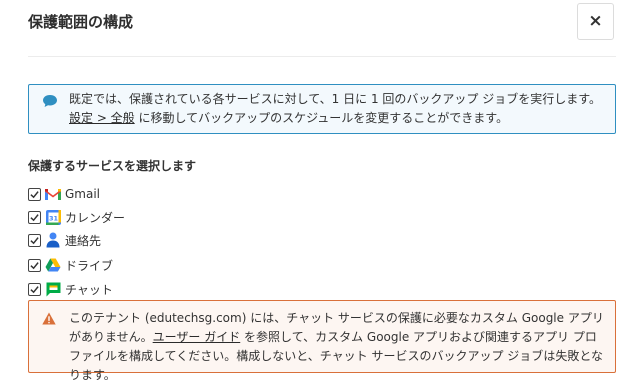  Describe the element at coordinates (53, 265) in the screenshot. I see `drive-icon` at that location.